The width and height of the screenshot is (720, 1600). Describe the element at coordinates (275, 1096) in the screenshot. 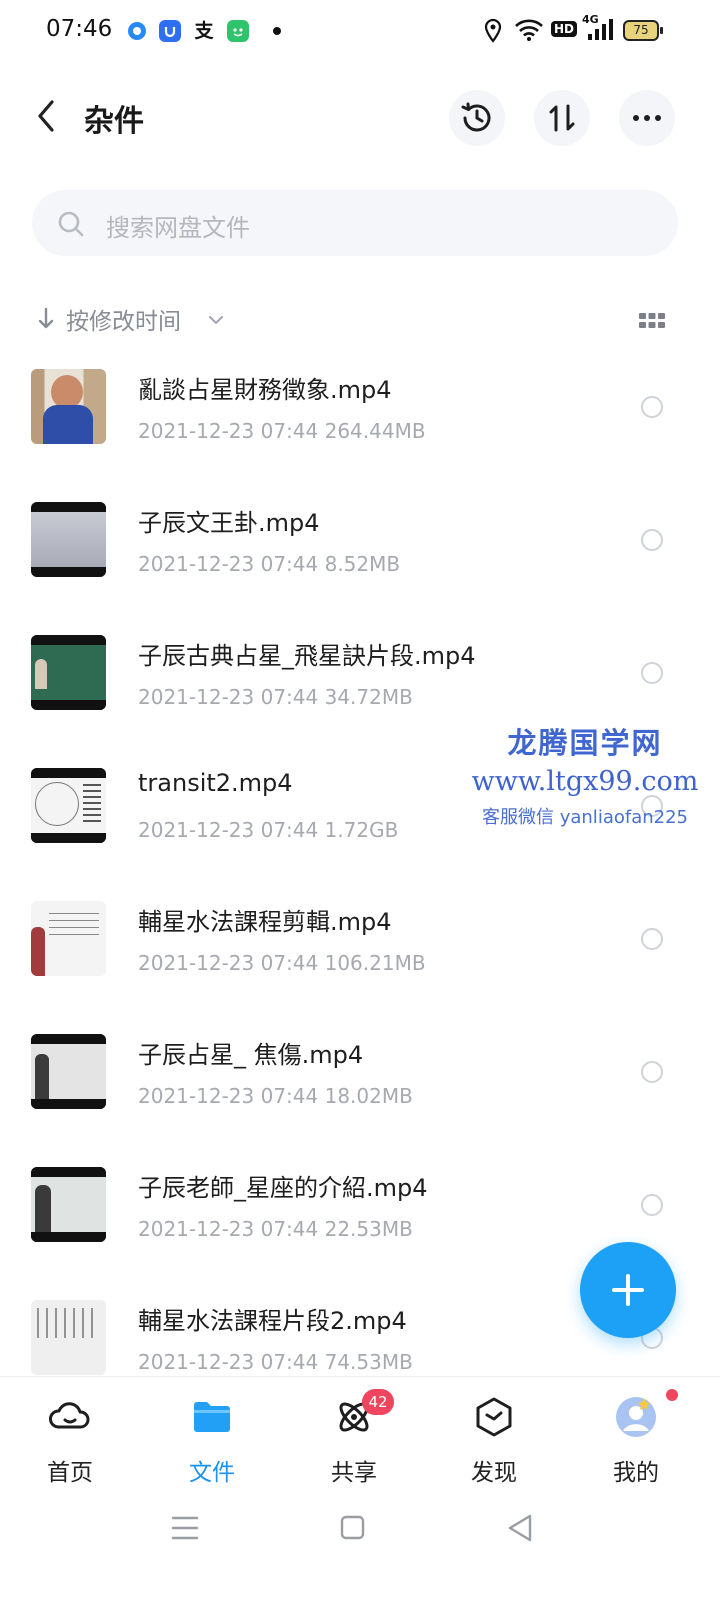

I see `file-meta: 2021-12-23 07:44 18.02MB` at that location.